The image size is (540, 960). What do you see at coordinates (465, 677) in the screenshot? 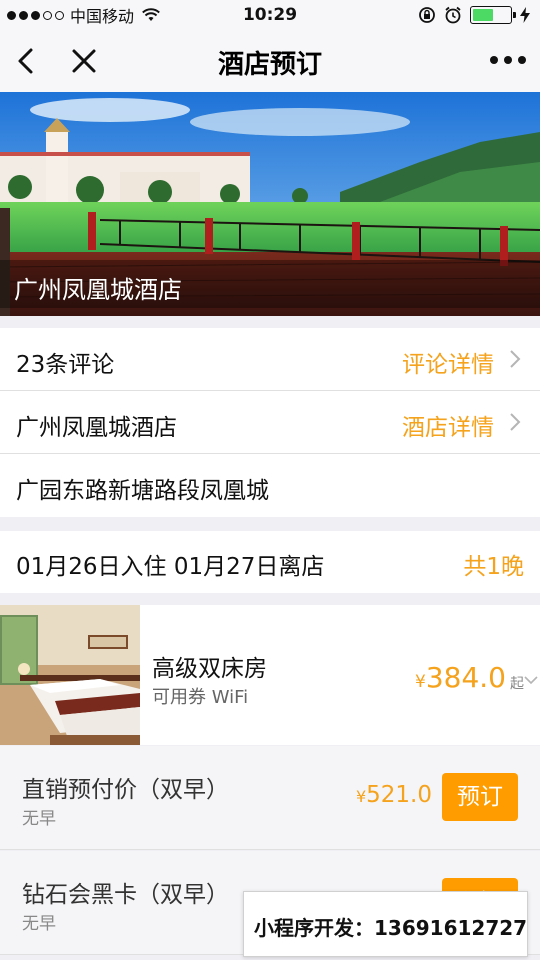
I see `room-price-value: 384.0` at bounding box center [465, 677].